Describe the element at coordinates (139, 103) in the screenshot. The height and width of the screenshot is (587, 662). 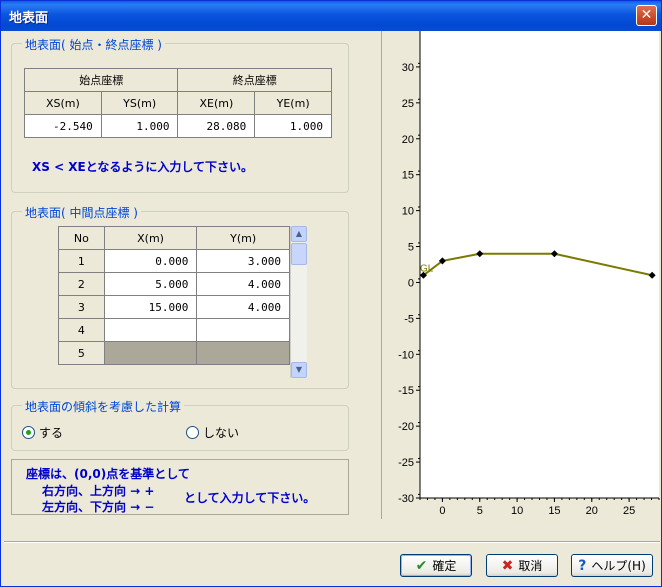
I see `col-ys: YS(m)` at that location.